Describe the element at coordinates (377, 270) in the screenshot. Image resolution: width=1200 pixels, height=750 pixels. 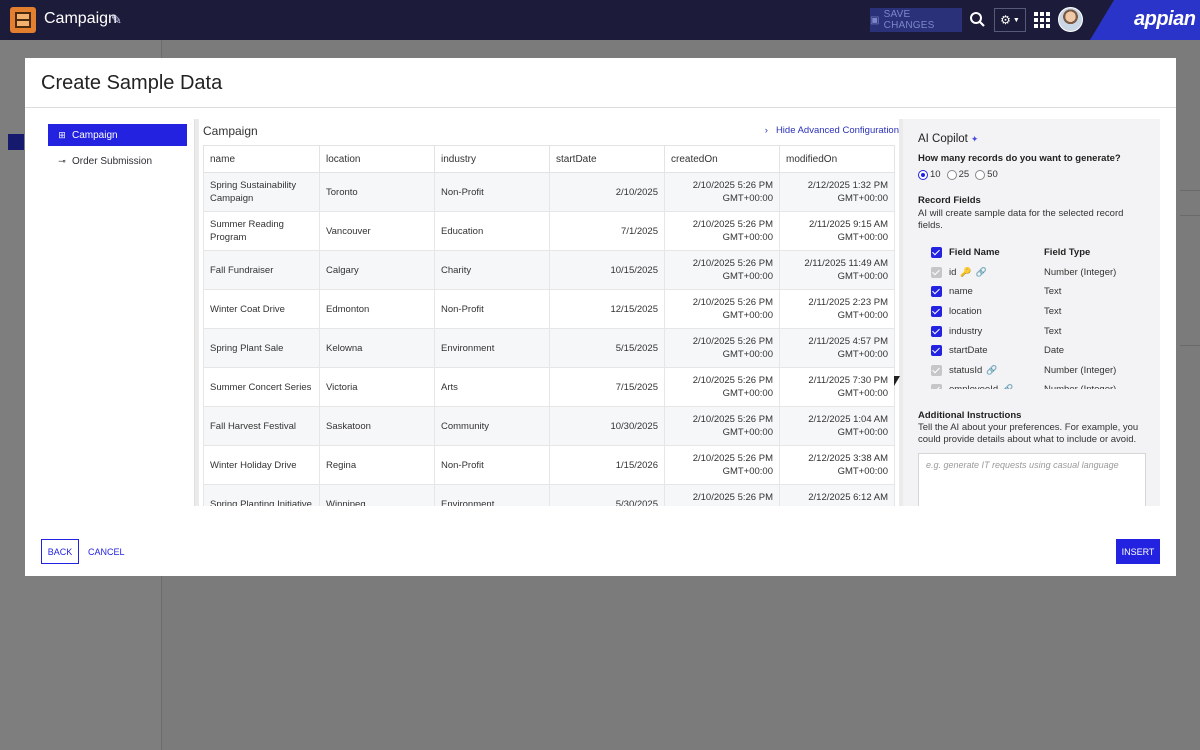
I see `table-cell-location: Calgary` at that location.